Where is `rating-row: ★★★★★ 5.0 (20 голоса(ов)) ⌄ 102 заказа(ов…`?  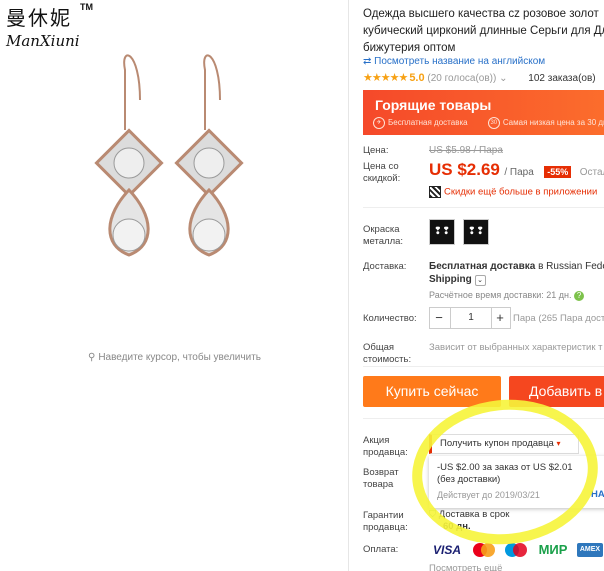 rating-row: ★★★★★ 5.0 (20 голоса(ов)) ⌄ 102 заказа(ов… is located at coordinates (479, 77).